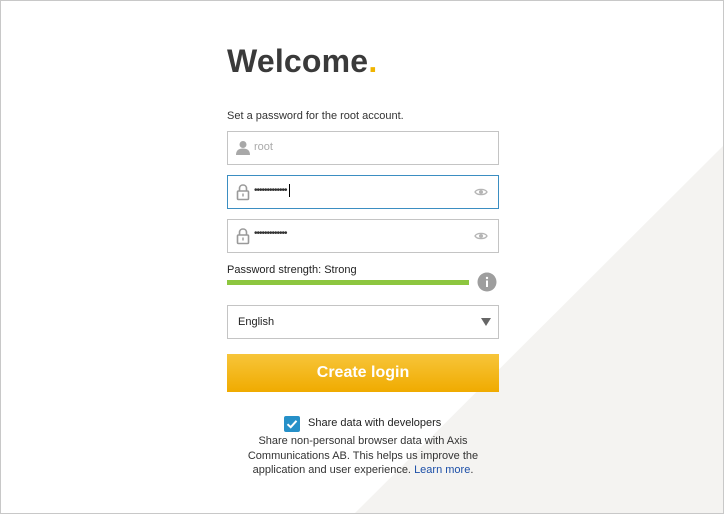  Describe the element at coordinates (442, 470) in the screenshot. I see `learn-more-link: Learn more` at that location.